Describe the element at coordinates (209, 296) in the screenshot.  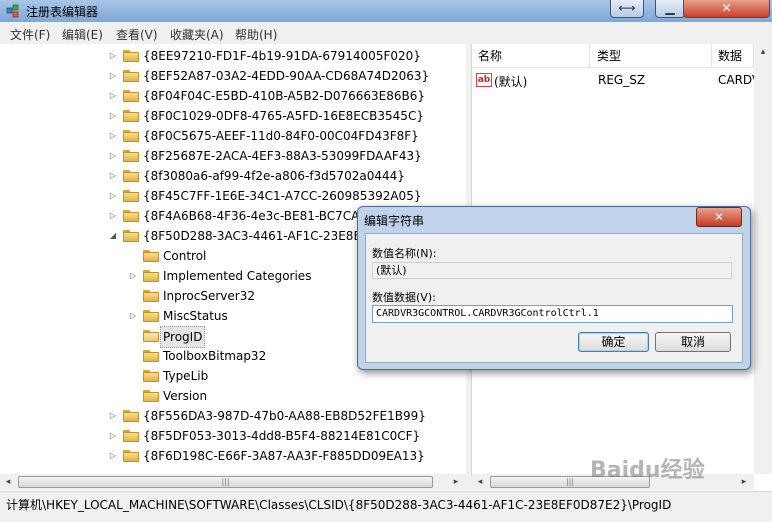
I see `tree-item-label: InprocServer32` at that location.